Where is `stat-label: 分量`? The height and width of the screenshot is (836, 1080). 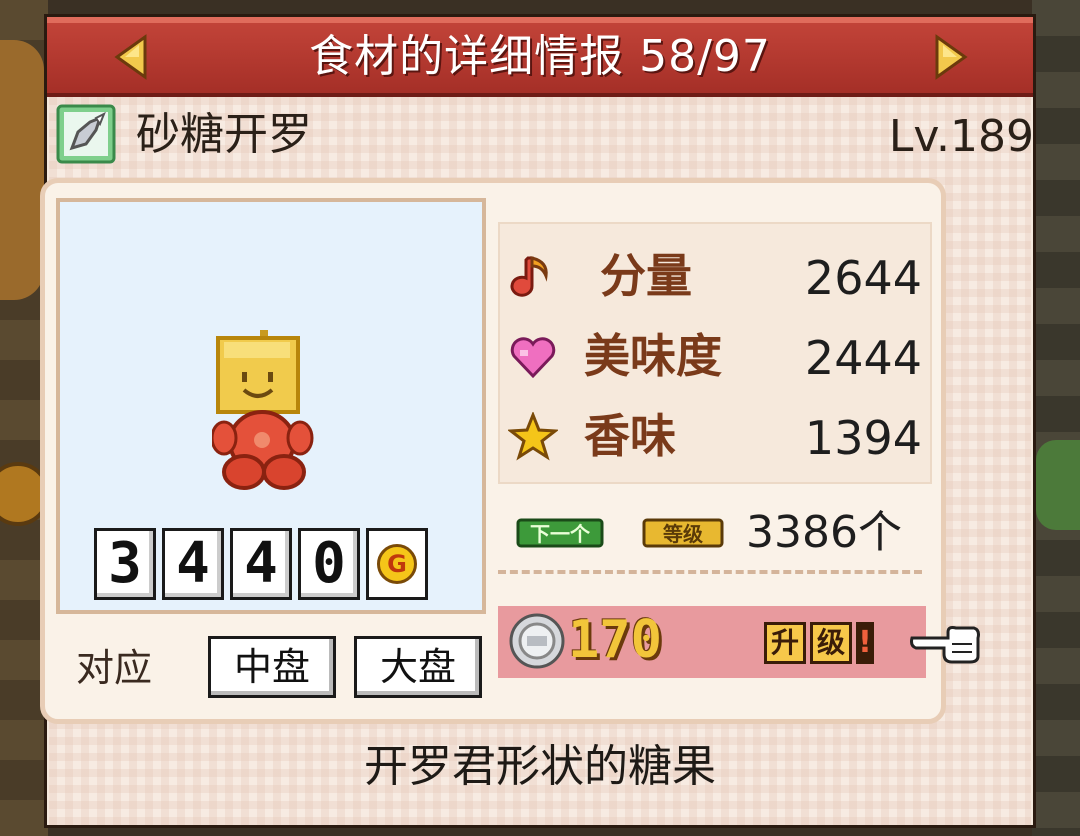 stat-label: 分量 is located at coordinates (646, 276).